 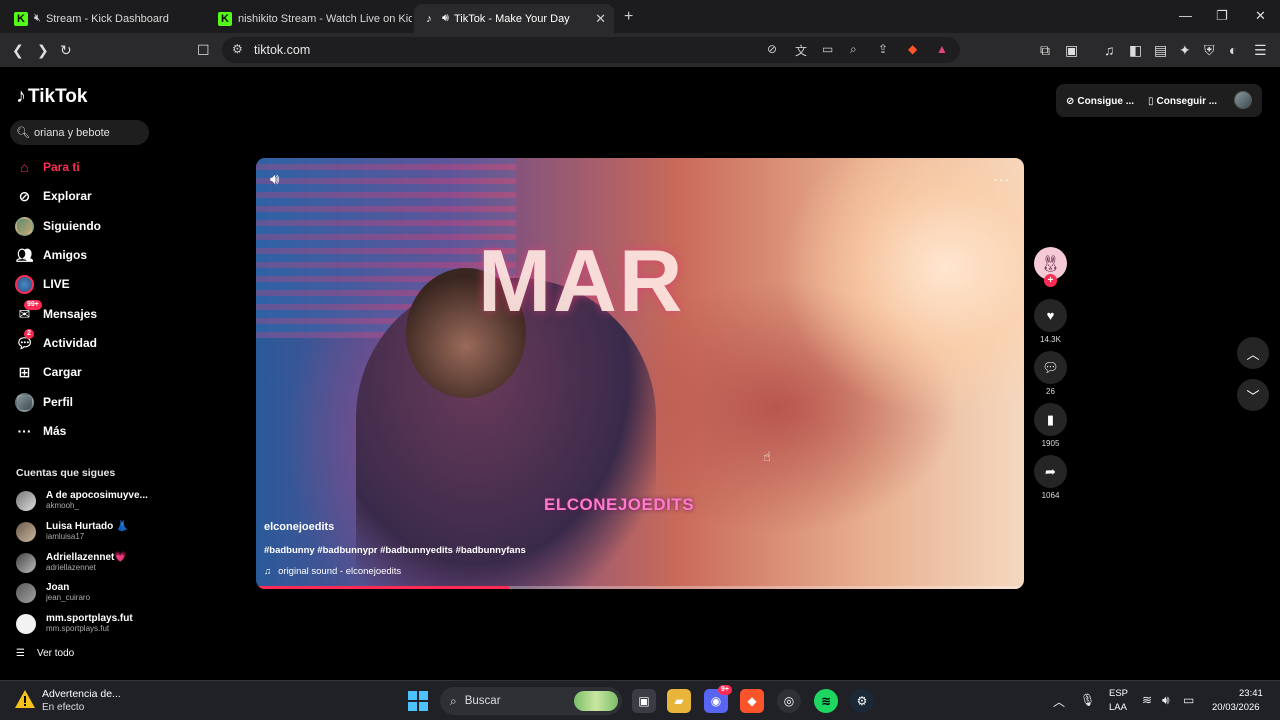 I want to click on translate-icon: 文, so click(x=801, y=50).